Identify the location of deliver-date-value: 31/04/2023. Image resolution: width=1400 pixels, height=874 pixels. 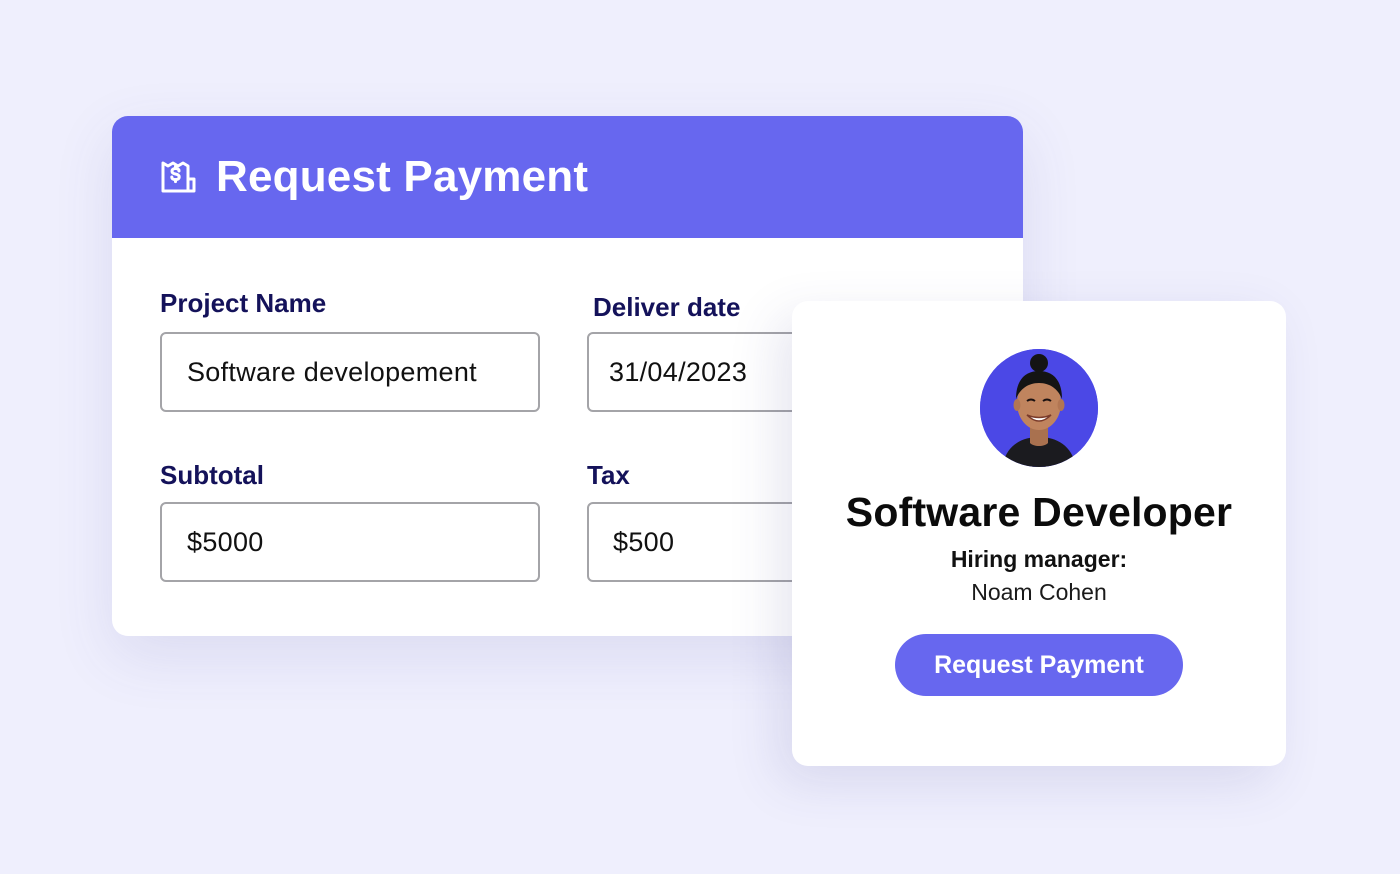
(678, 371).